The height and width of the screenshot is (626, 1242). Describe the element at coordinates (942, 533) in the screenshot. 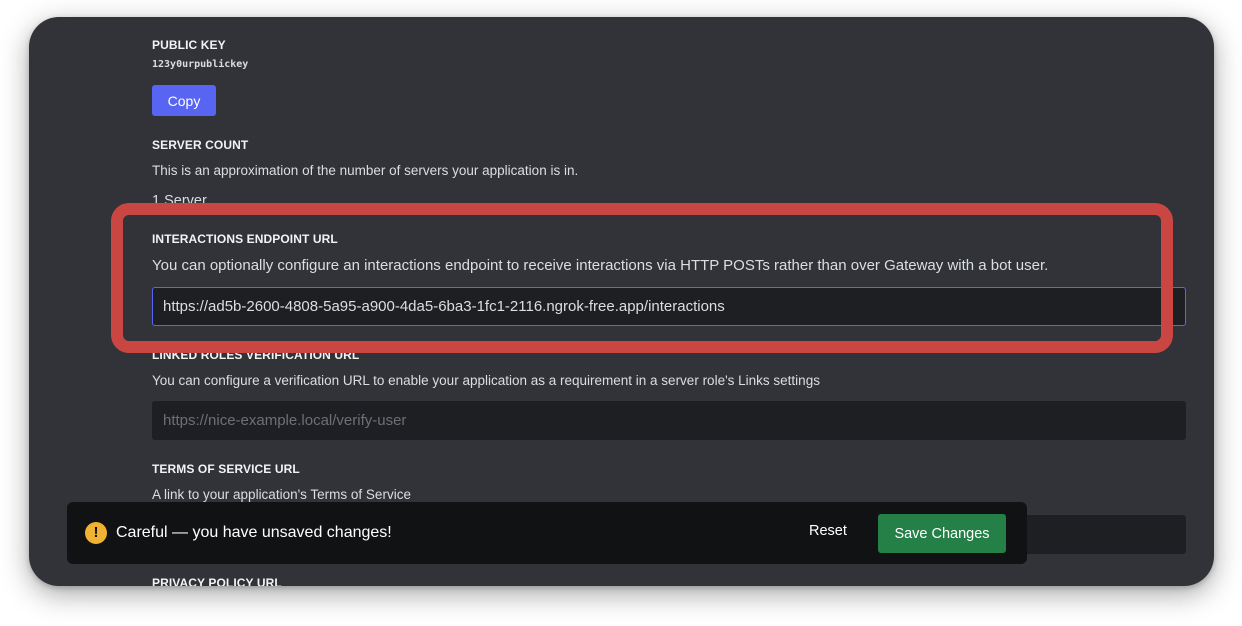

I see `save-changes-button: Save Changes` at that location.